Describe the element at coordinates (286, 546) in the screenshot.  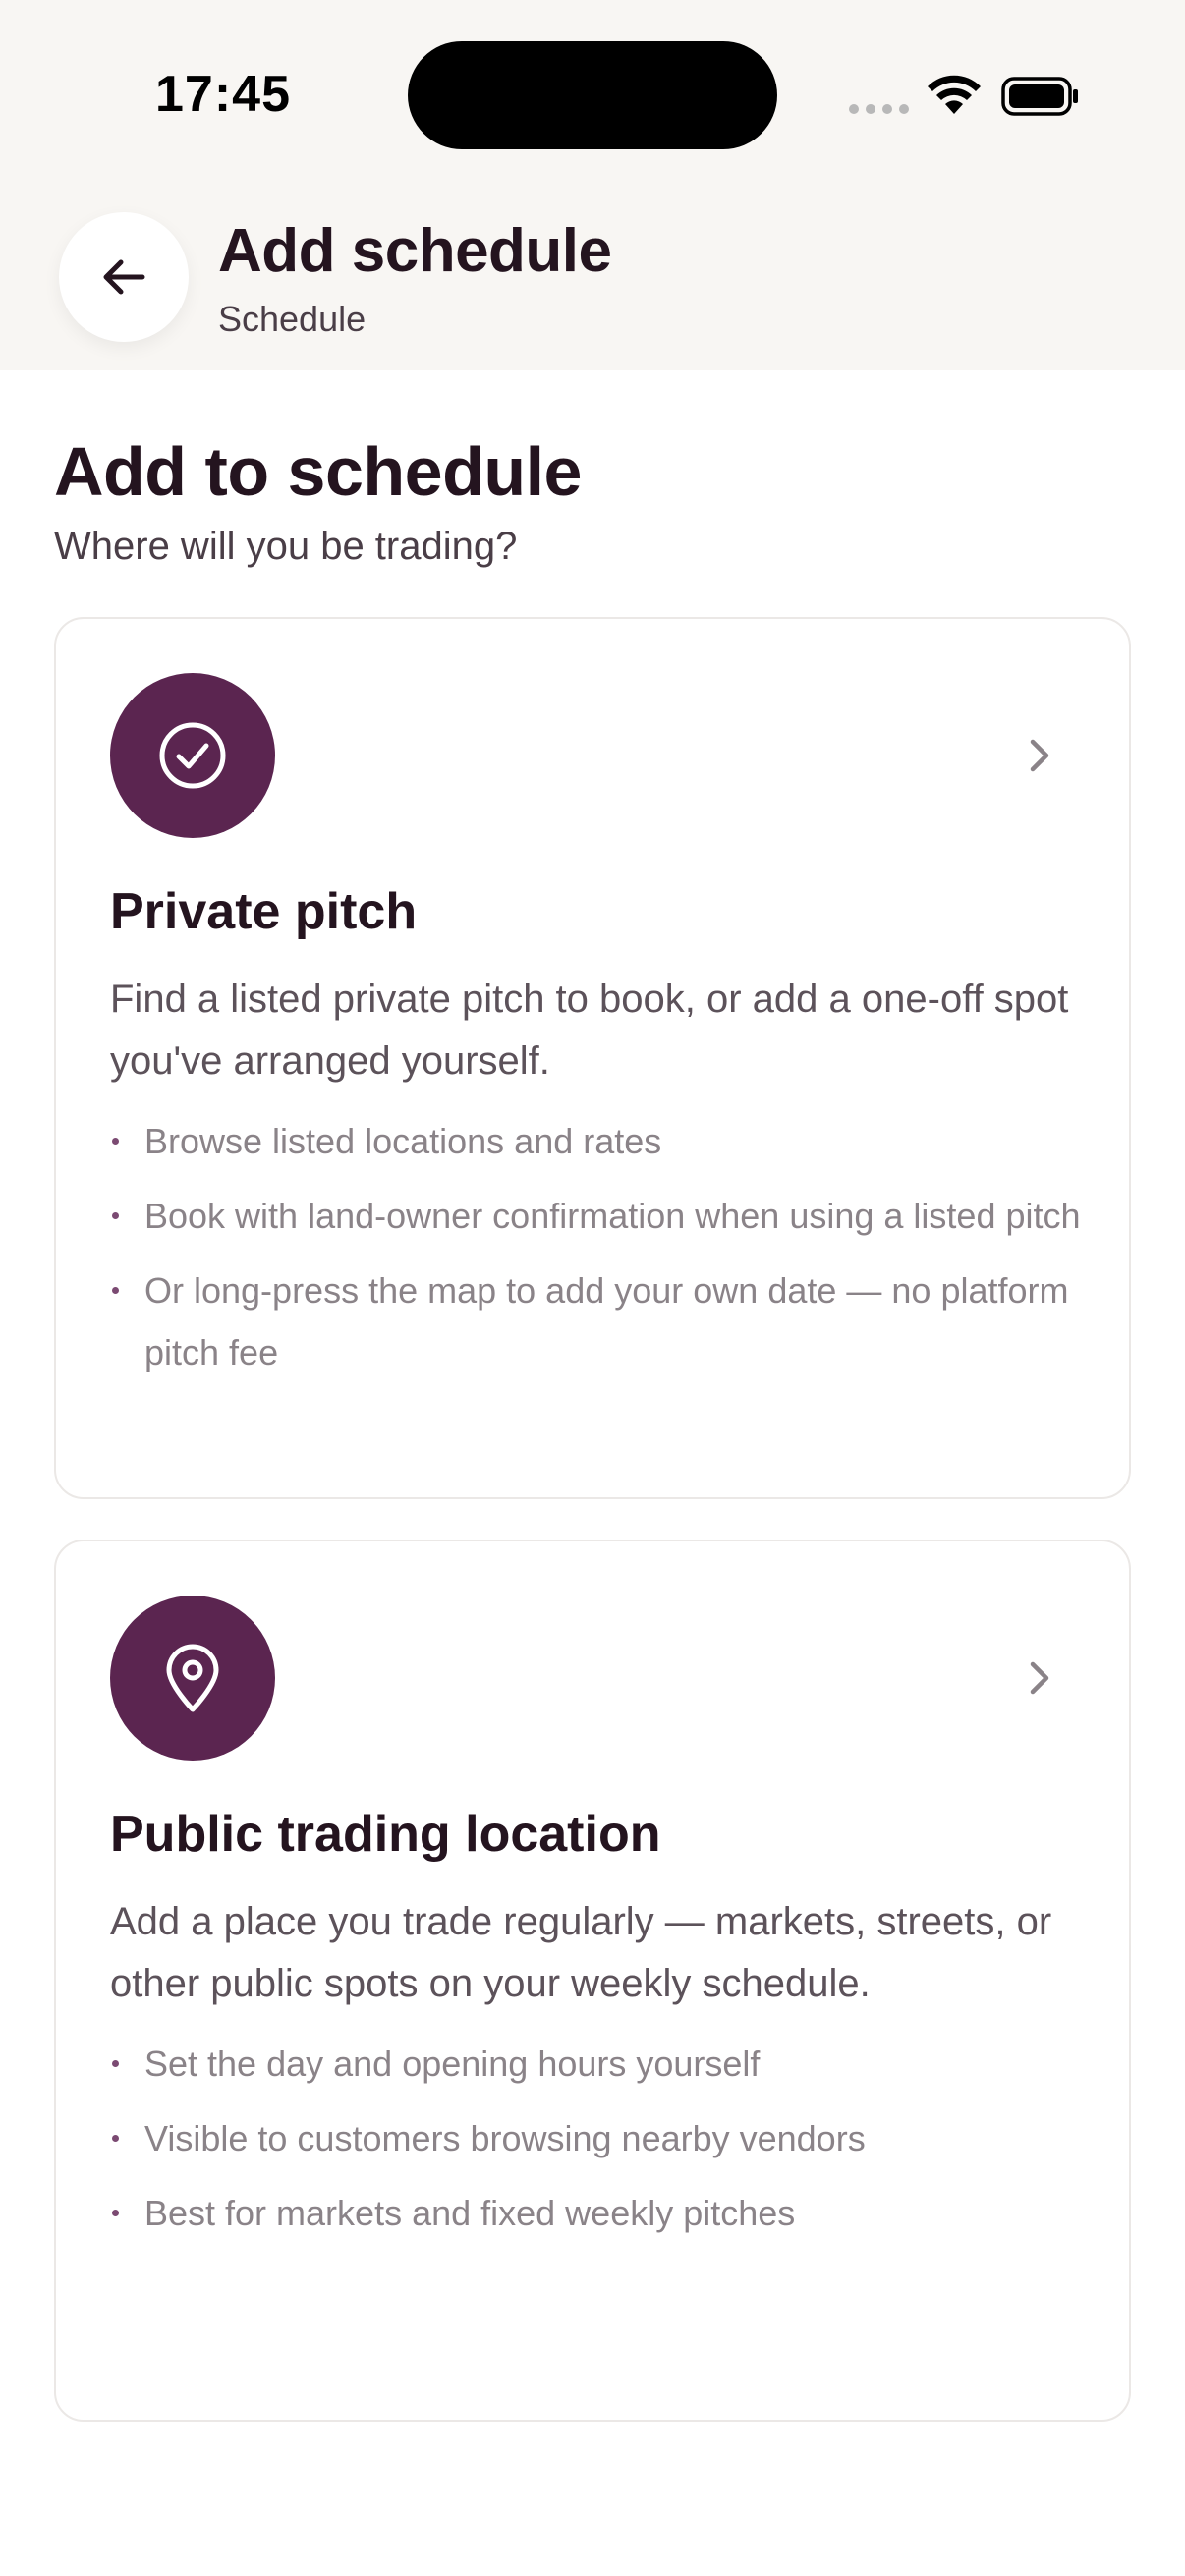
I see `page-subheading: Where will you be trading?` at that location.